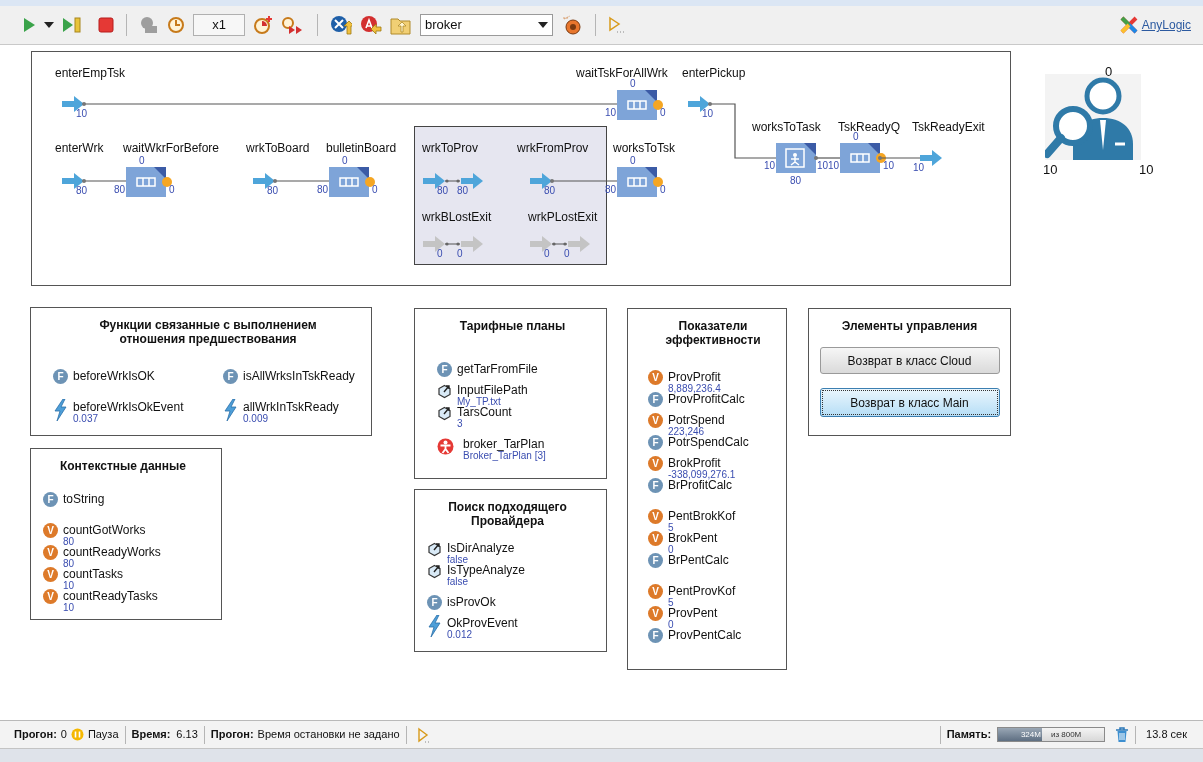  I want to click on block-label: wrkToBoard, so click(278, 148).